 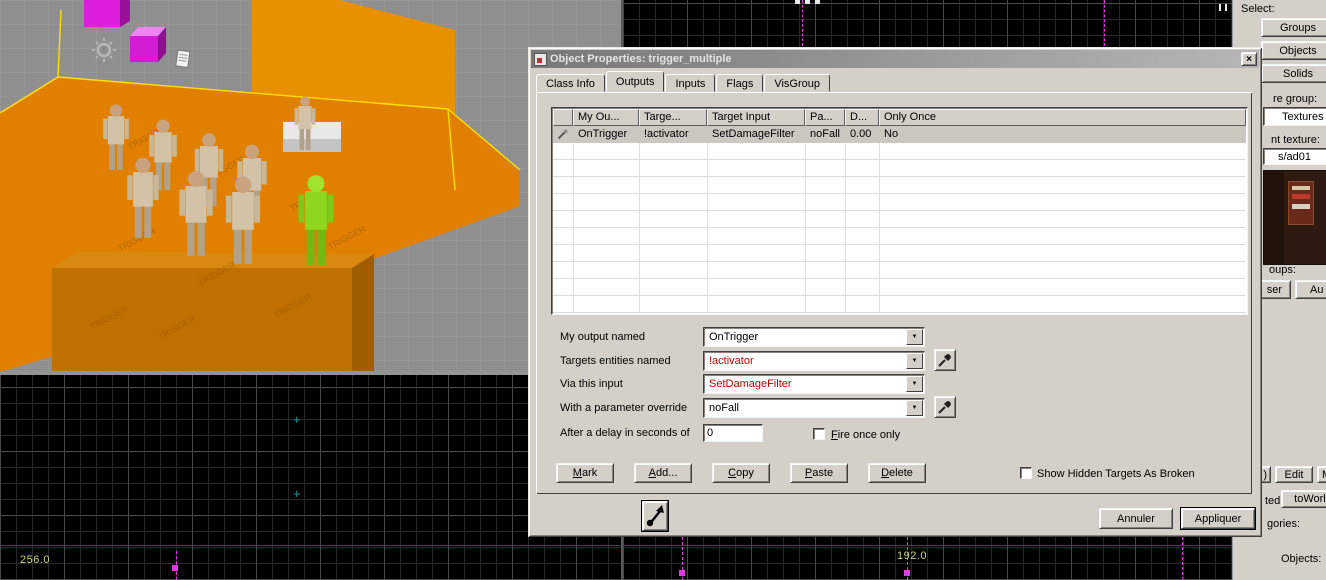 What do you see at coordinates (861, 134) in the screenshot?
I see `cell-delay: 0.00` at bounding box center [861, 134].